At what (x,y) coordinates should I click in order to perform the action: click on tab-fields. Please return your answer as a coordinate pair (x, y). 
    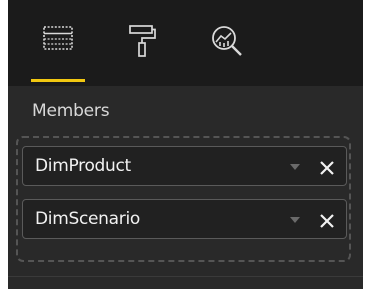
    Looking at the image, I should click on (58, 50).